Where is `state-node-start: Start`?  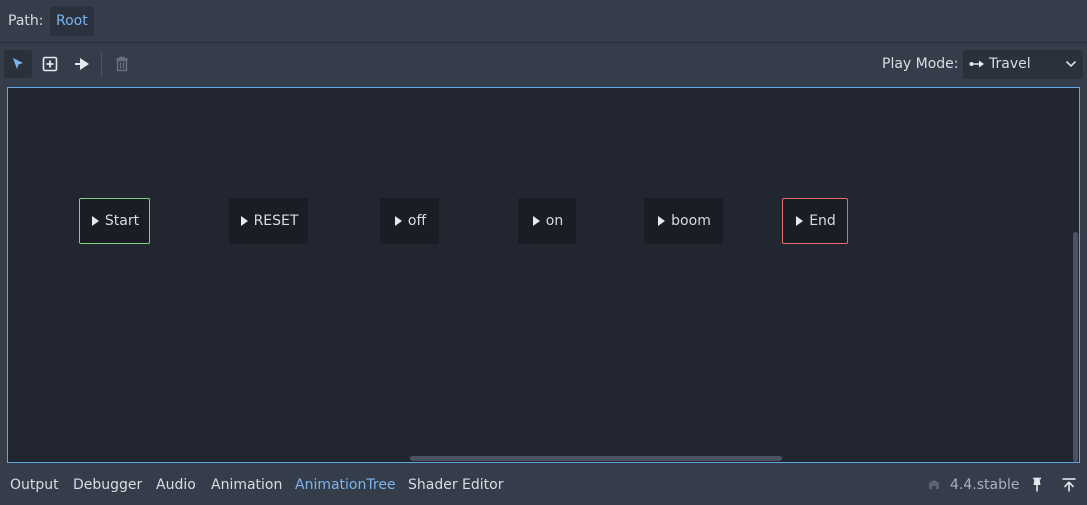
state-node-start: Start is located at coordinates (114, 221).